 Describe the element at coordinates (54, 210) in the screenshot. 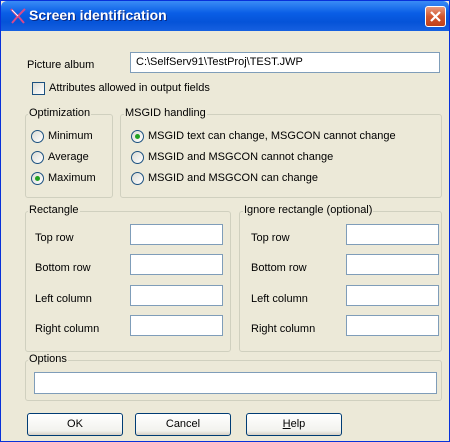

I see `rectangle-legend: Rectangle` at that location.